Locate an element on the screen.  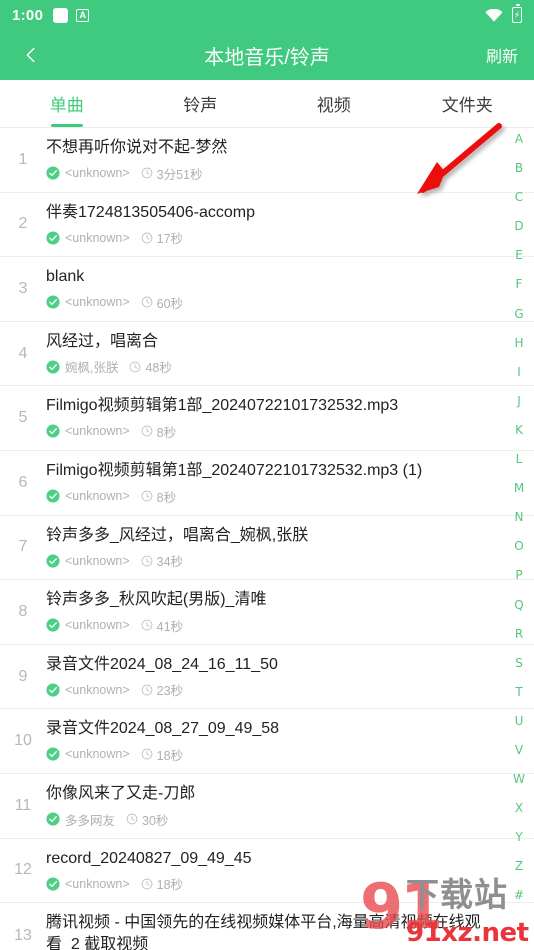
song-title: 铃声多多_风经过，唱离合_婉枫,张朕 is located at coordinates (177, 535).